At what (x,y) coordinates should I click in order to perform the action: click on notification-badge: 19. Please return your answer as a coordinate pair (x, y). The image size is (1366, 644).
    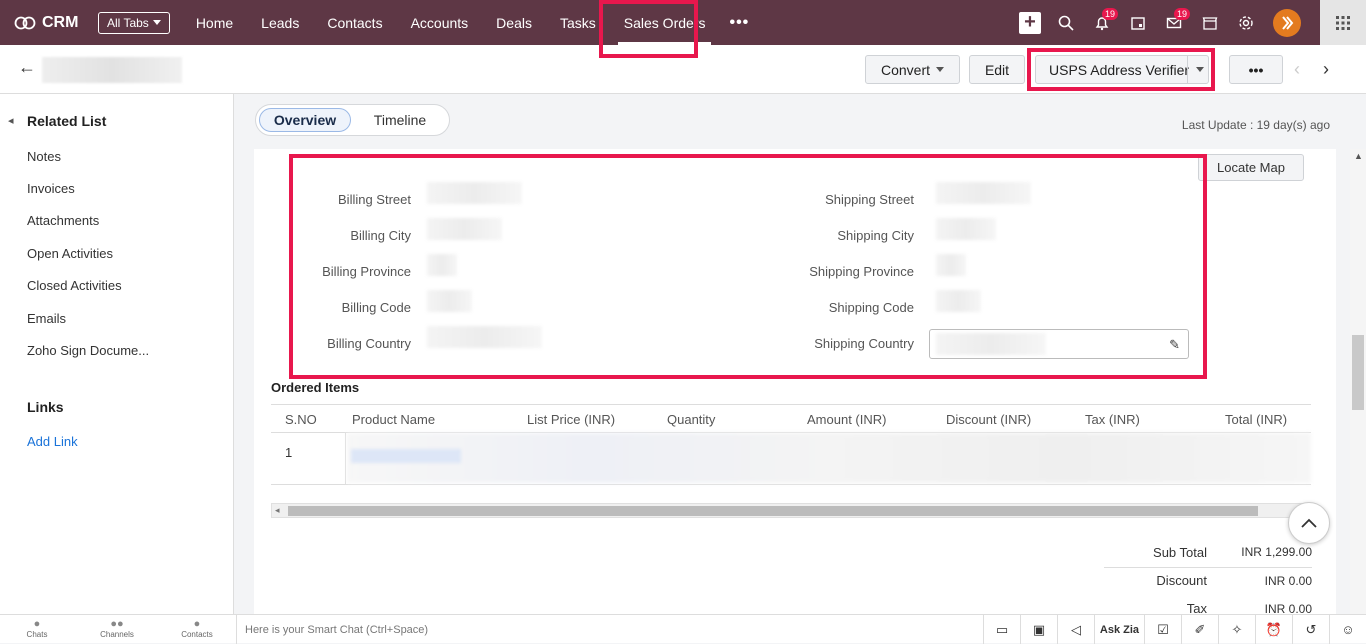
    Looking at the image, I should click on (1110, 14).